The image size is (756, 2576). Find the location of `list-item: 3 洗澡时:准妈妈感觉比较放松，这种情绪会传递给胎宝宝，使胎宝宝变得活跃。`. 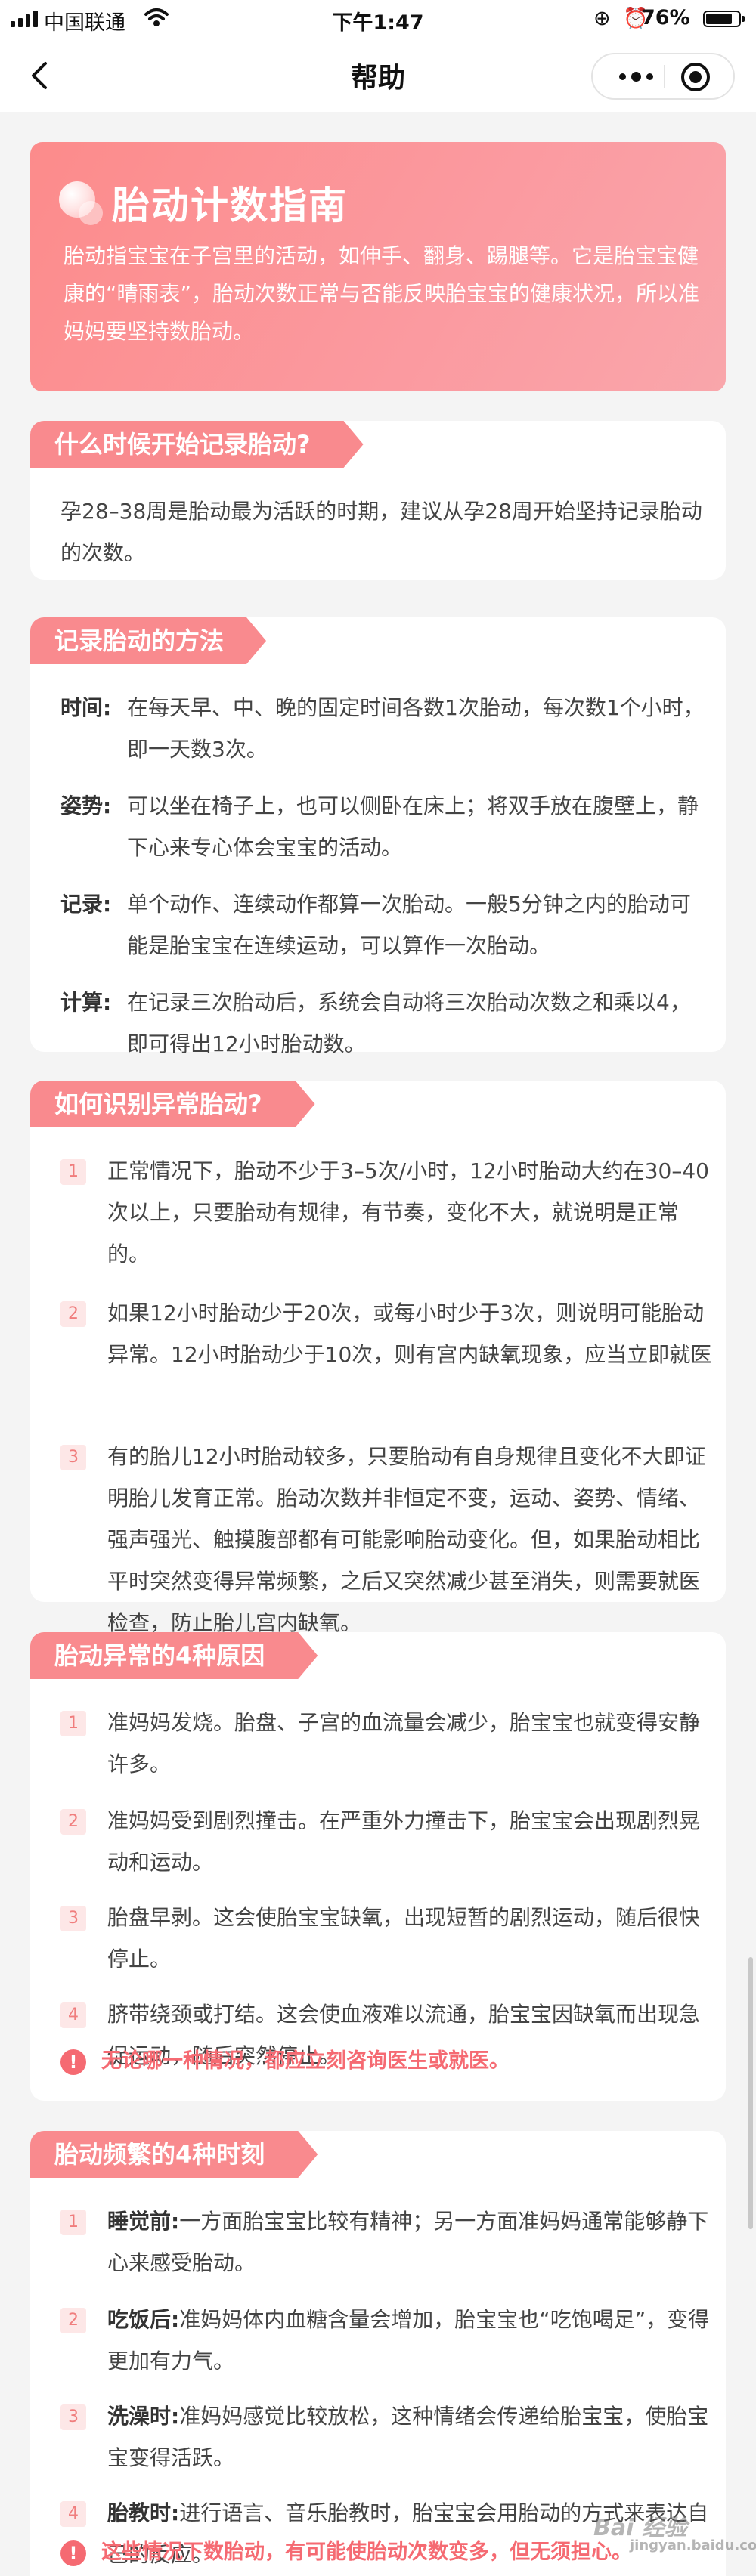

list-item: 3 洗澡时:准妈妈感觉比较放松，这种情绪会传递给胎宝宝，使胎宝宝变得活跃。 is located at coordinates (385, 2437).